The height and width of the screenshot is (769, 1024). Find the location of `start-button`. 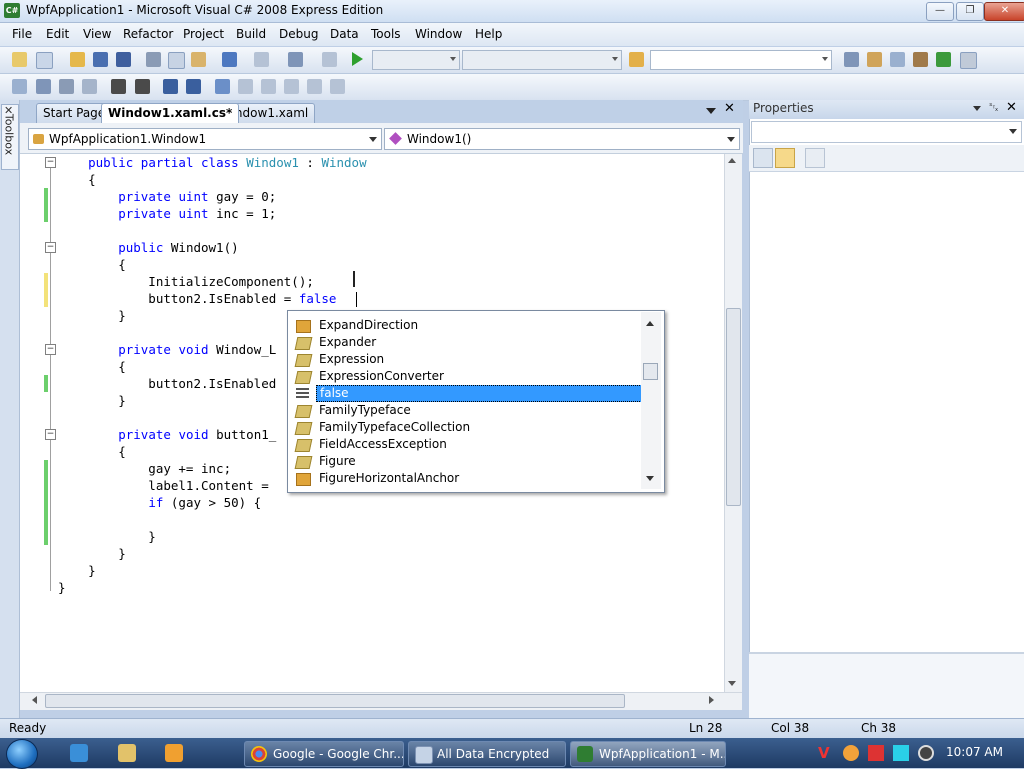

start-button is located at coordinates (22, 754).